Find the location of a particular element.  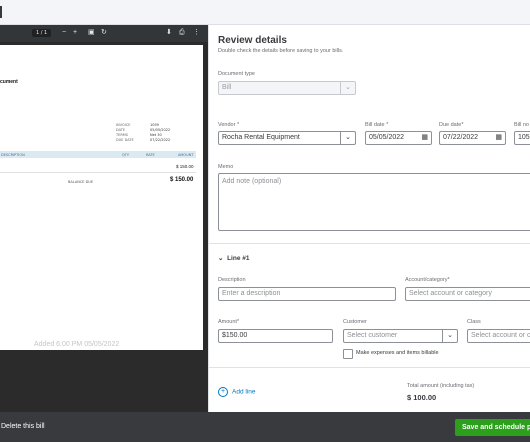

meta-label: DUE DATE is located at coordinates (125, 140).